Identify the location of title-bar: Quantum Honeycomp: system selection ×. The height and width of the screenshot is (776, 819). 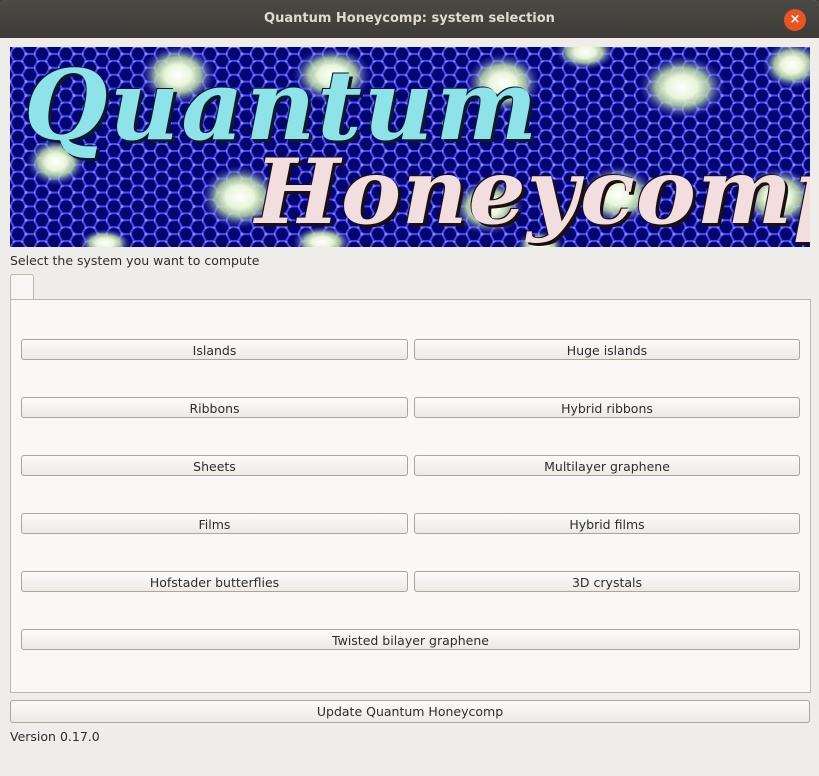
(409, 19).